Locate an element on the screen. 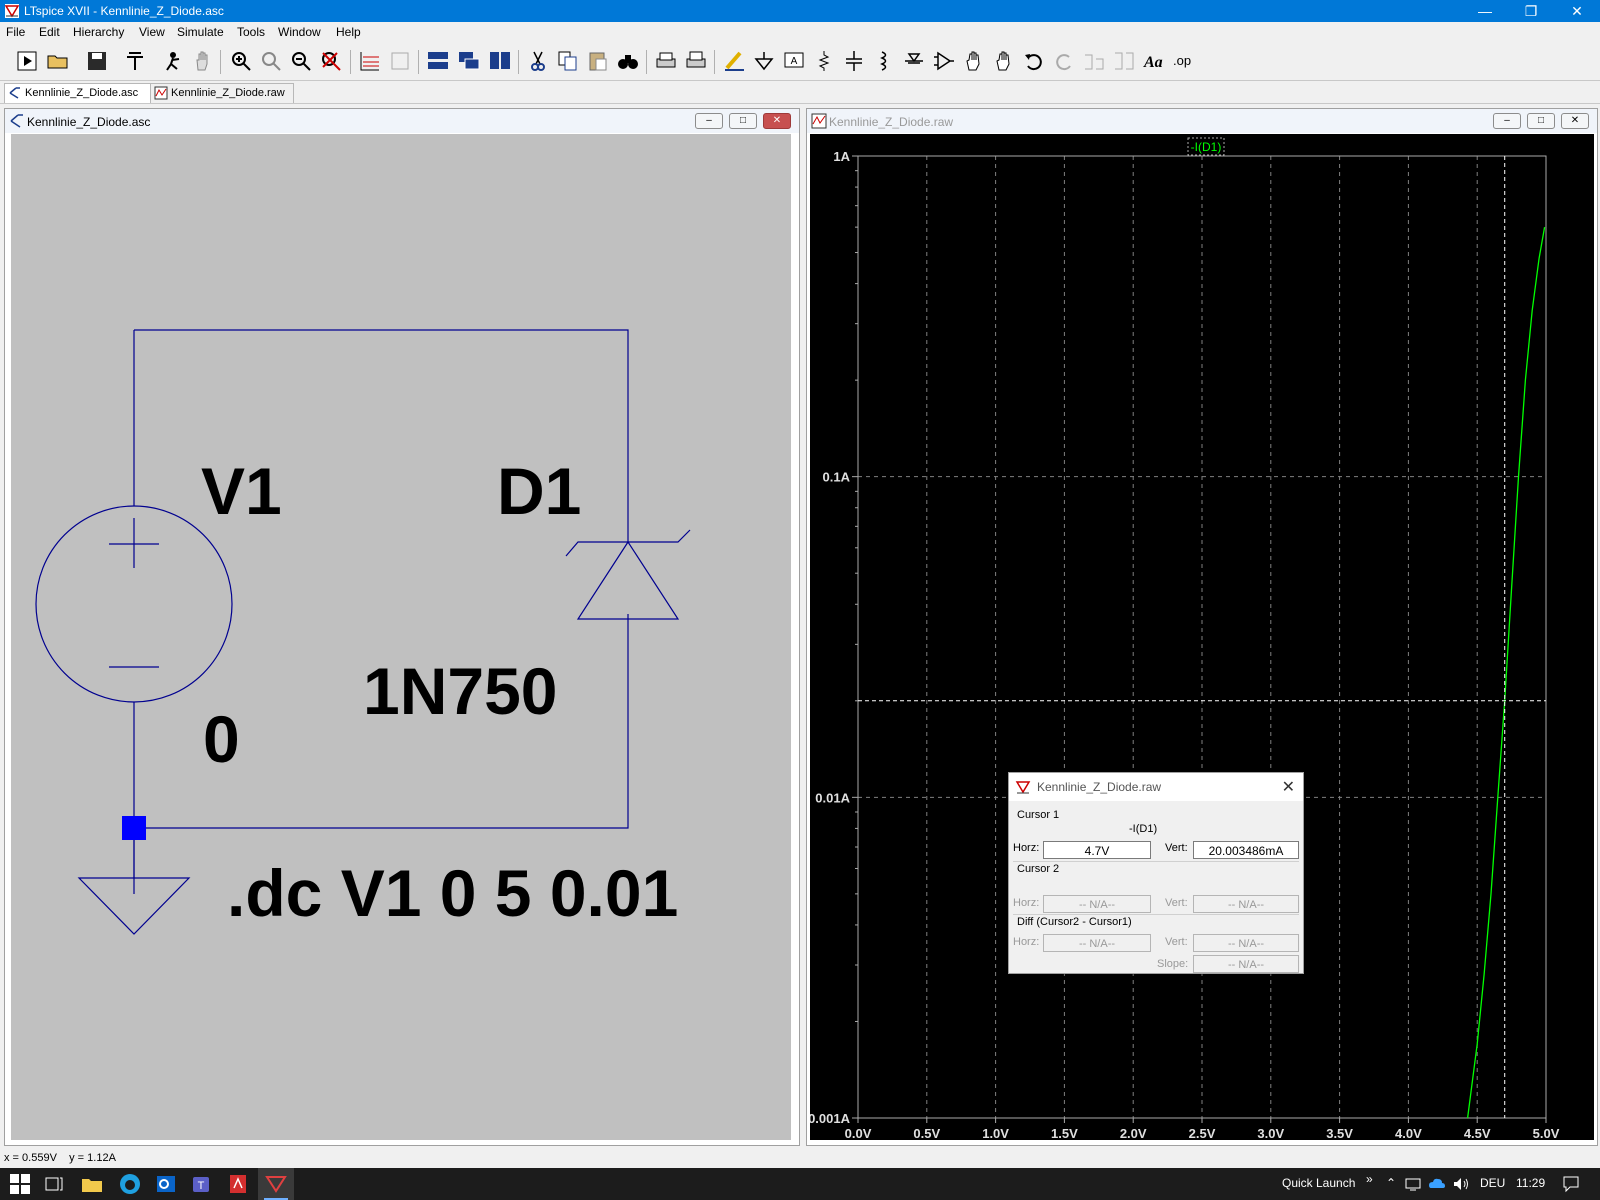  onedrive-cloud-icon is located at coordinates (1437, 1184).